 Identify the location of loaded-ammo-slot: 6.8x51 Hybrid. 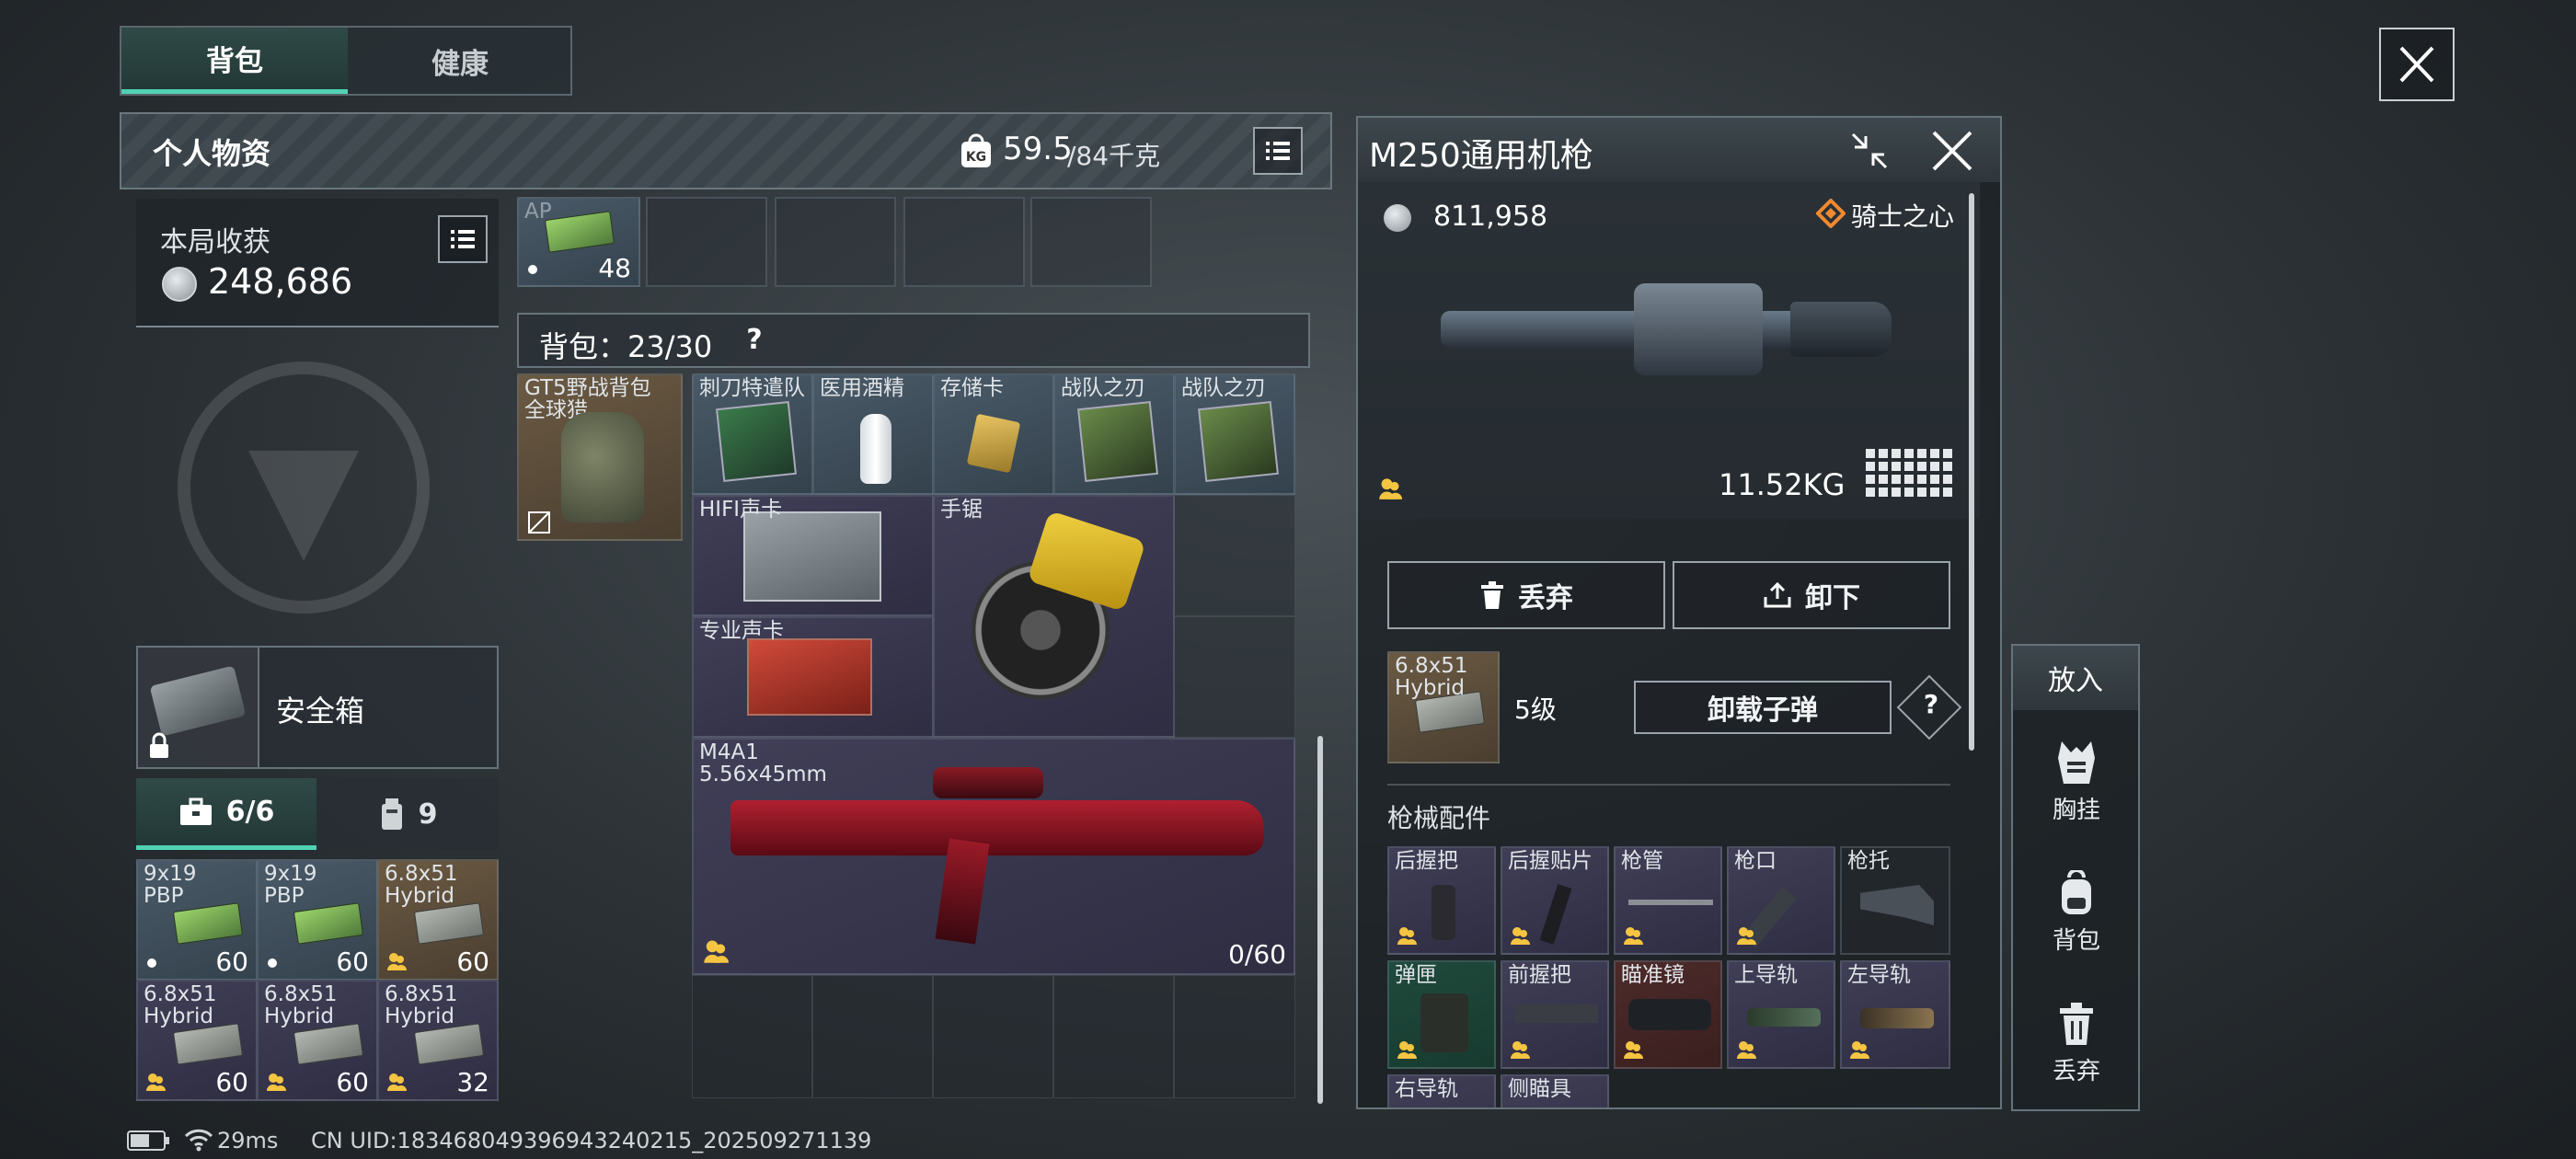
(1443, 707).